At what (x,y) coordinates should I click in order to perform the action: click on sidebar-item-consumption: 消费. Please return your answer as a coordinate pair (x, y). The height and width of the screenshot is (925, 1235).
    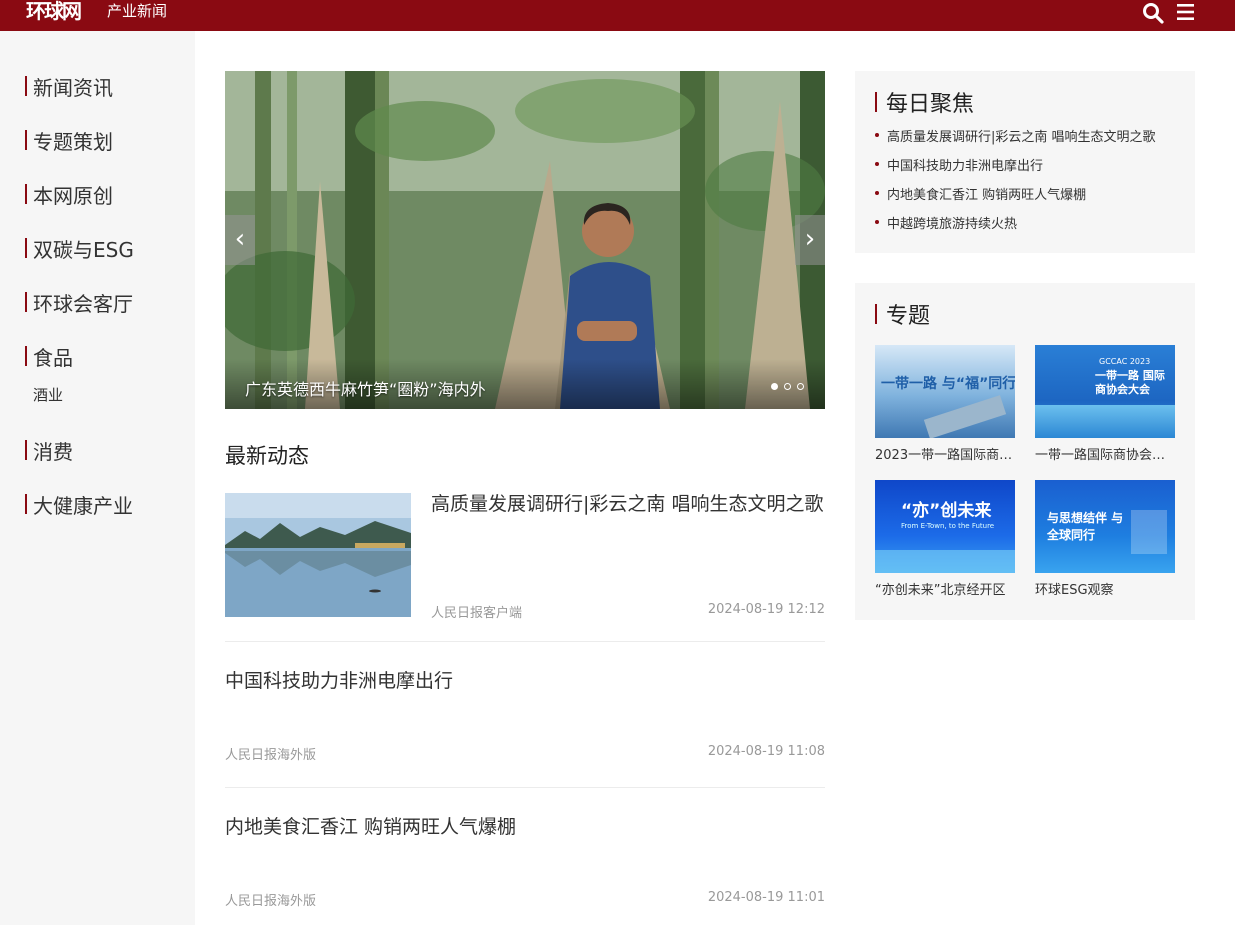
    Looking at the image, I should click on (49, 451).